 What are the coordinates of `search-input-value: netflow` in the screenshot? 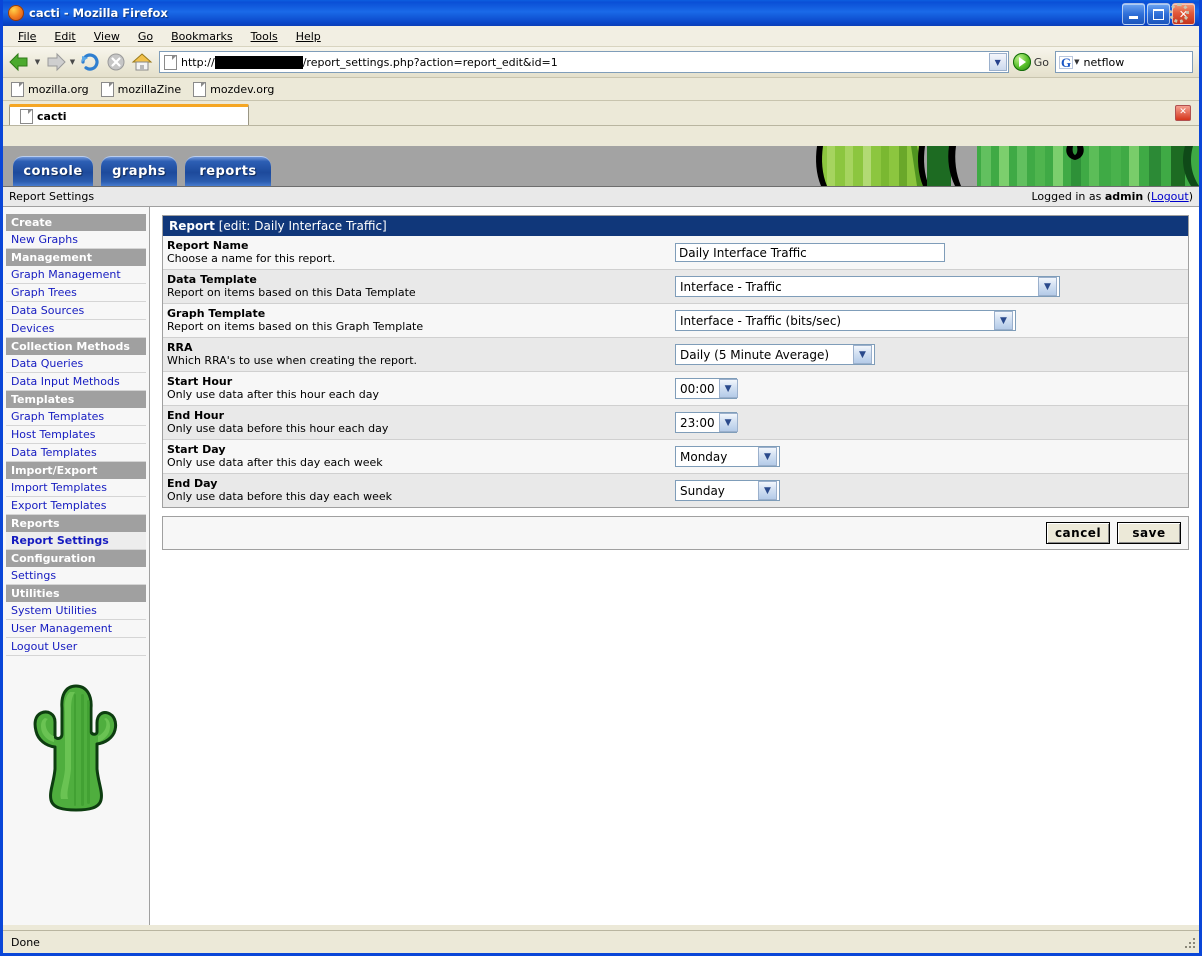 It's located at (1104, 62).